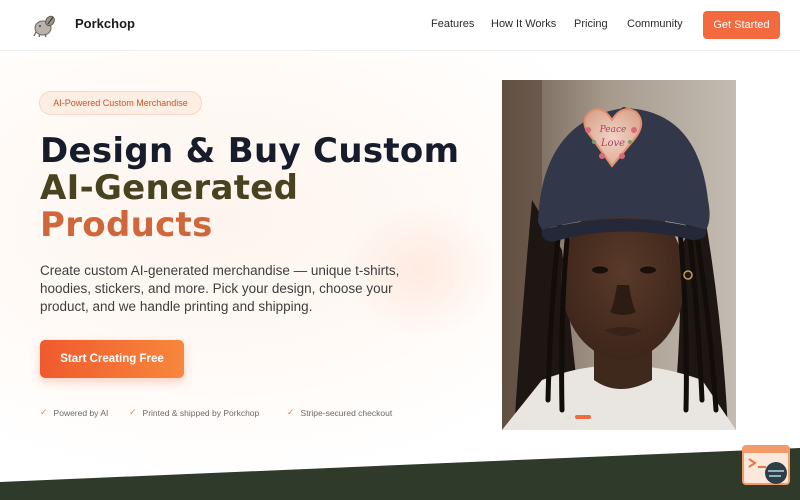 This screenshot has height=500, width=800. Describe the element at coordinates (81, 412) in the screenshot. I see `feature-label: Powered by AI` at that location.